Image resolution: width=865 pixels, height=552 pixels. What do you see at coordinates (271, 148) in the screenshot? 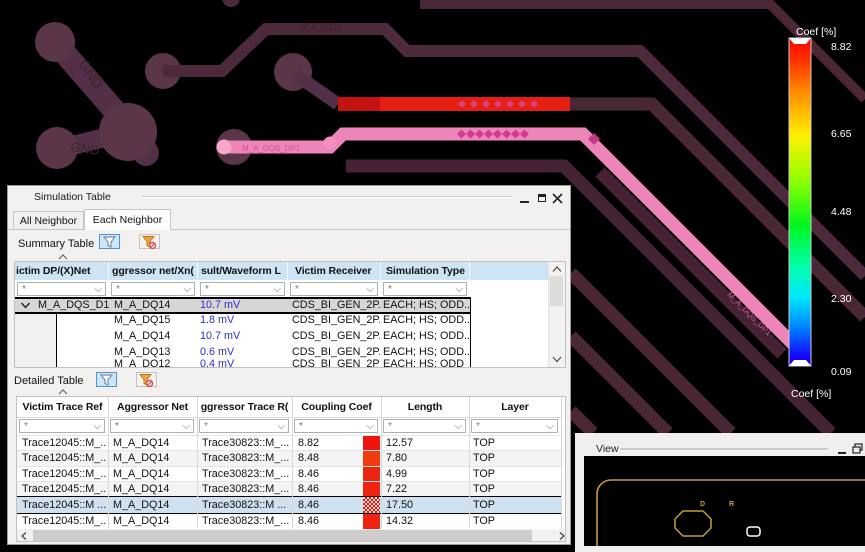
I see `svg-text: M_A_DQS_DP1` at bounding box center [271, 148].